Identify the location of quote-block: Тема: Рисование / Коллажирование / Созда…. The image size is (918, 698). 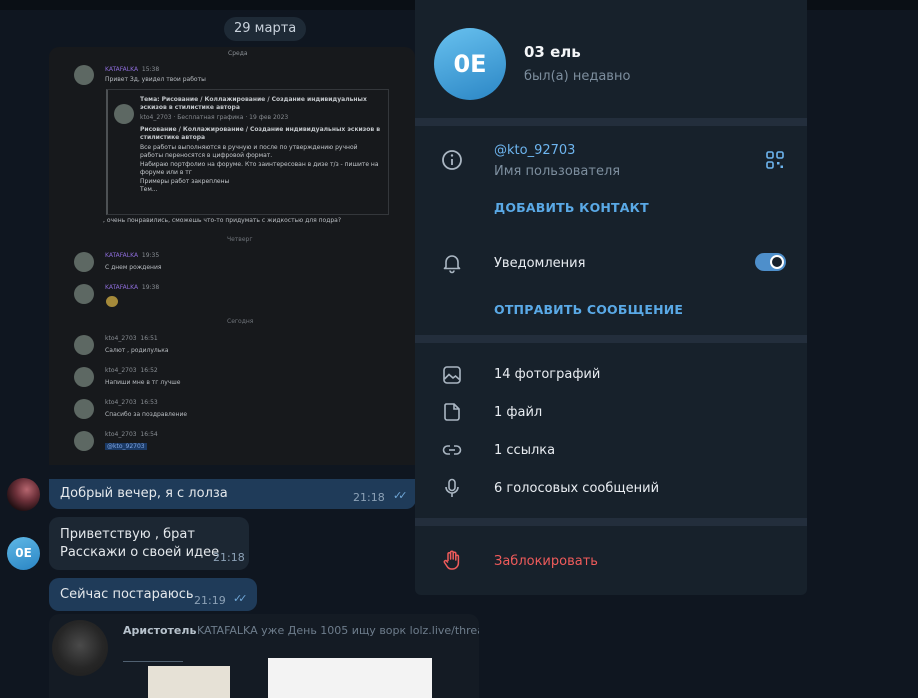
(247, 152).